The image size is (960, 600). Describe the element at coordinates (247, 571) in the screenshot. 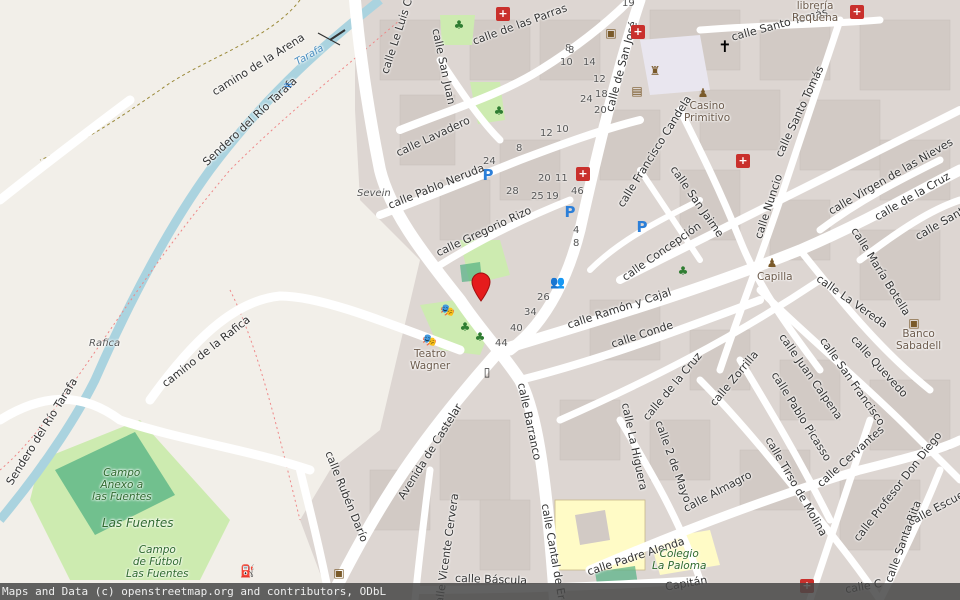

I see `fuel-icon: ⛽` at that location.